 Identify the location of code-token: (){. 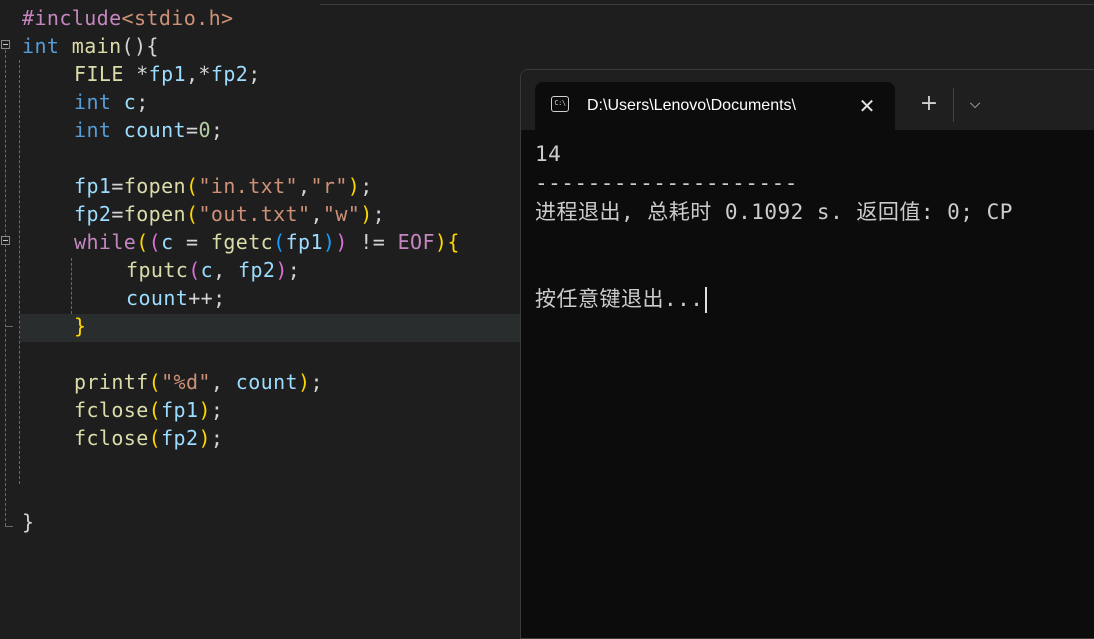
(140, 46).